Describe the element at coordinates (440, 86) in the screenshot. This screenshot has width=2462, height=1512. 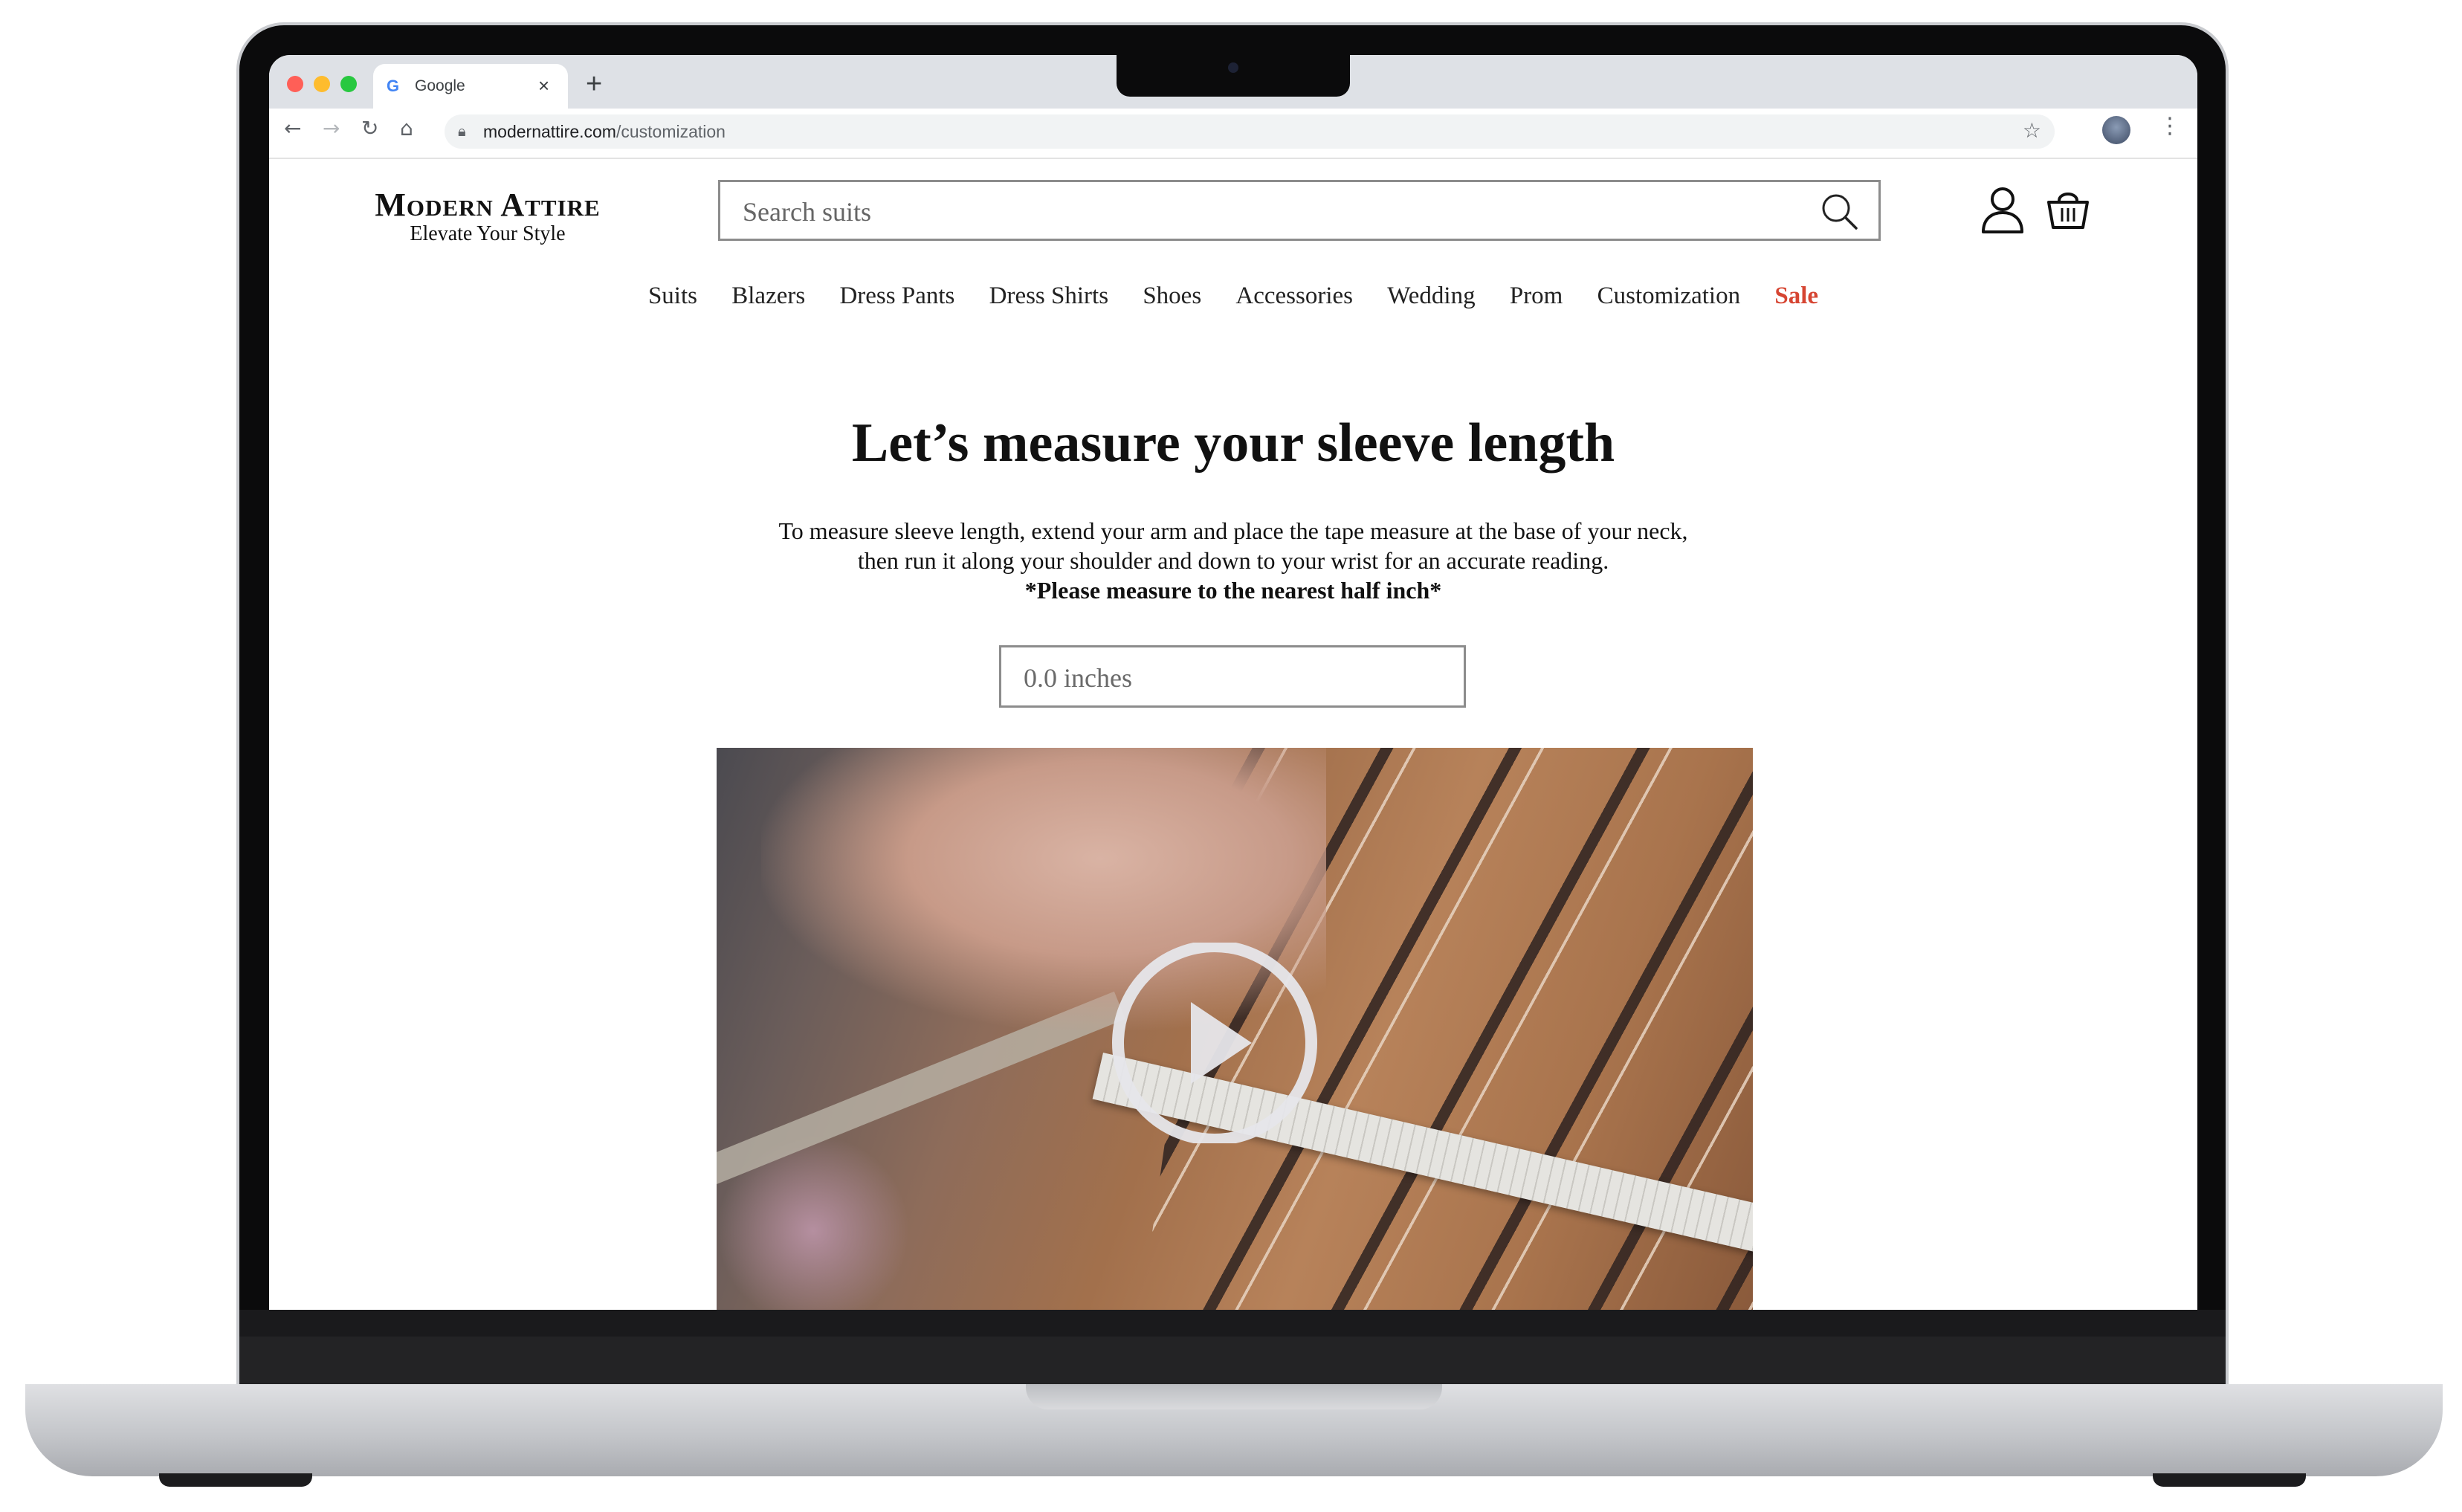
I see `tab-title: Google` at that location.